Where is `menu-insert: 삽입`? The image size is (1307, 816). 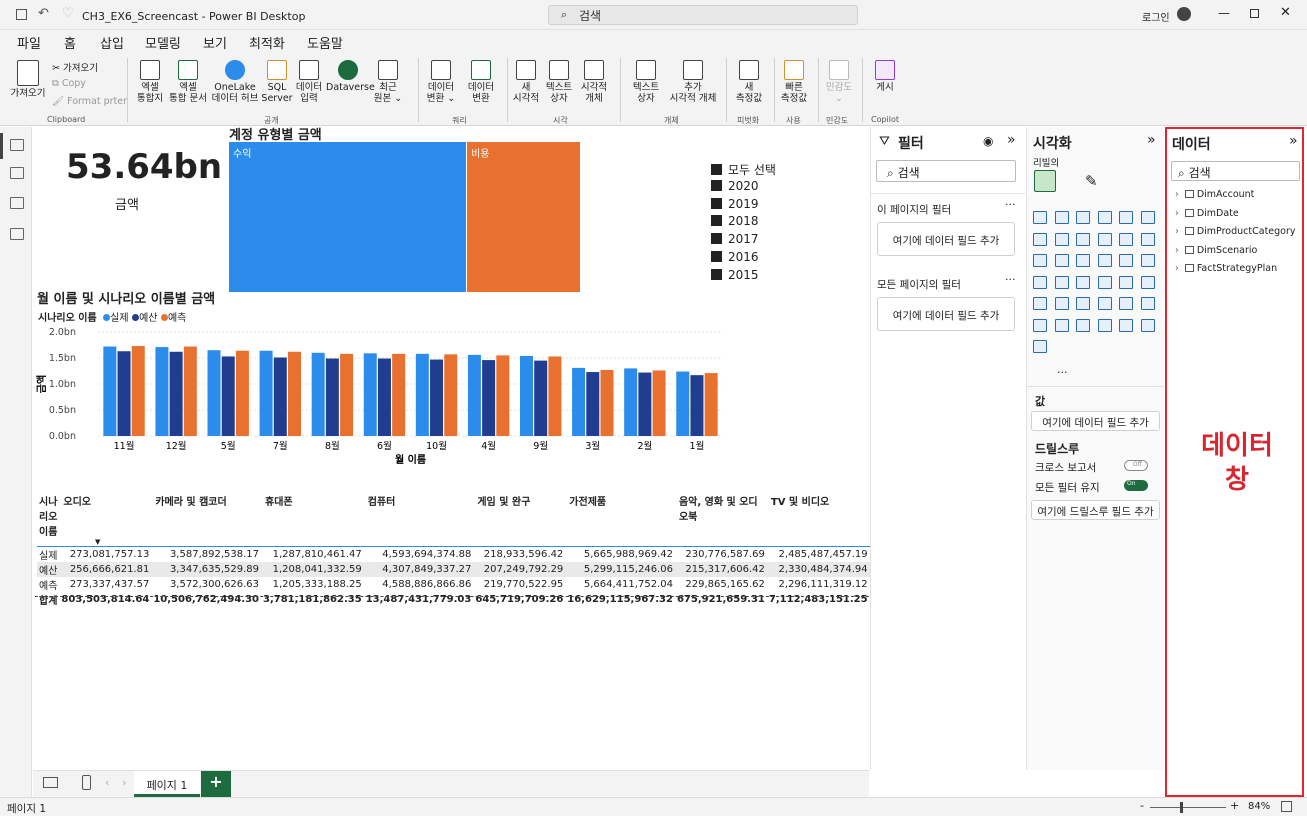
menu-insert: 삽입 is located at coordinates (112, 42).